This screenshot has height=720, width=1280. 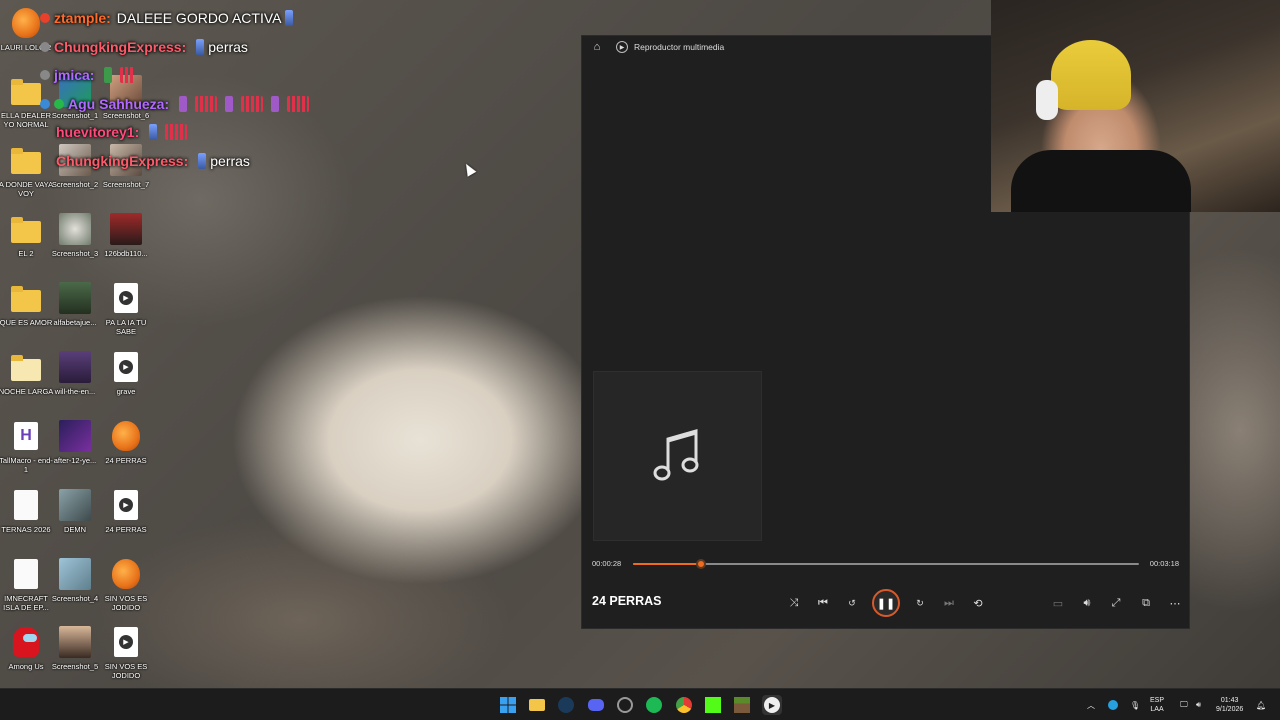 I want to click on chat-username: huevitorey1:, so click(x=98, y=132).